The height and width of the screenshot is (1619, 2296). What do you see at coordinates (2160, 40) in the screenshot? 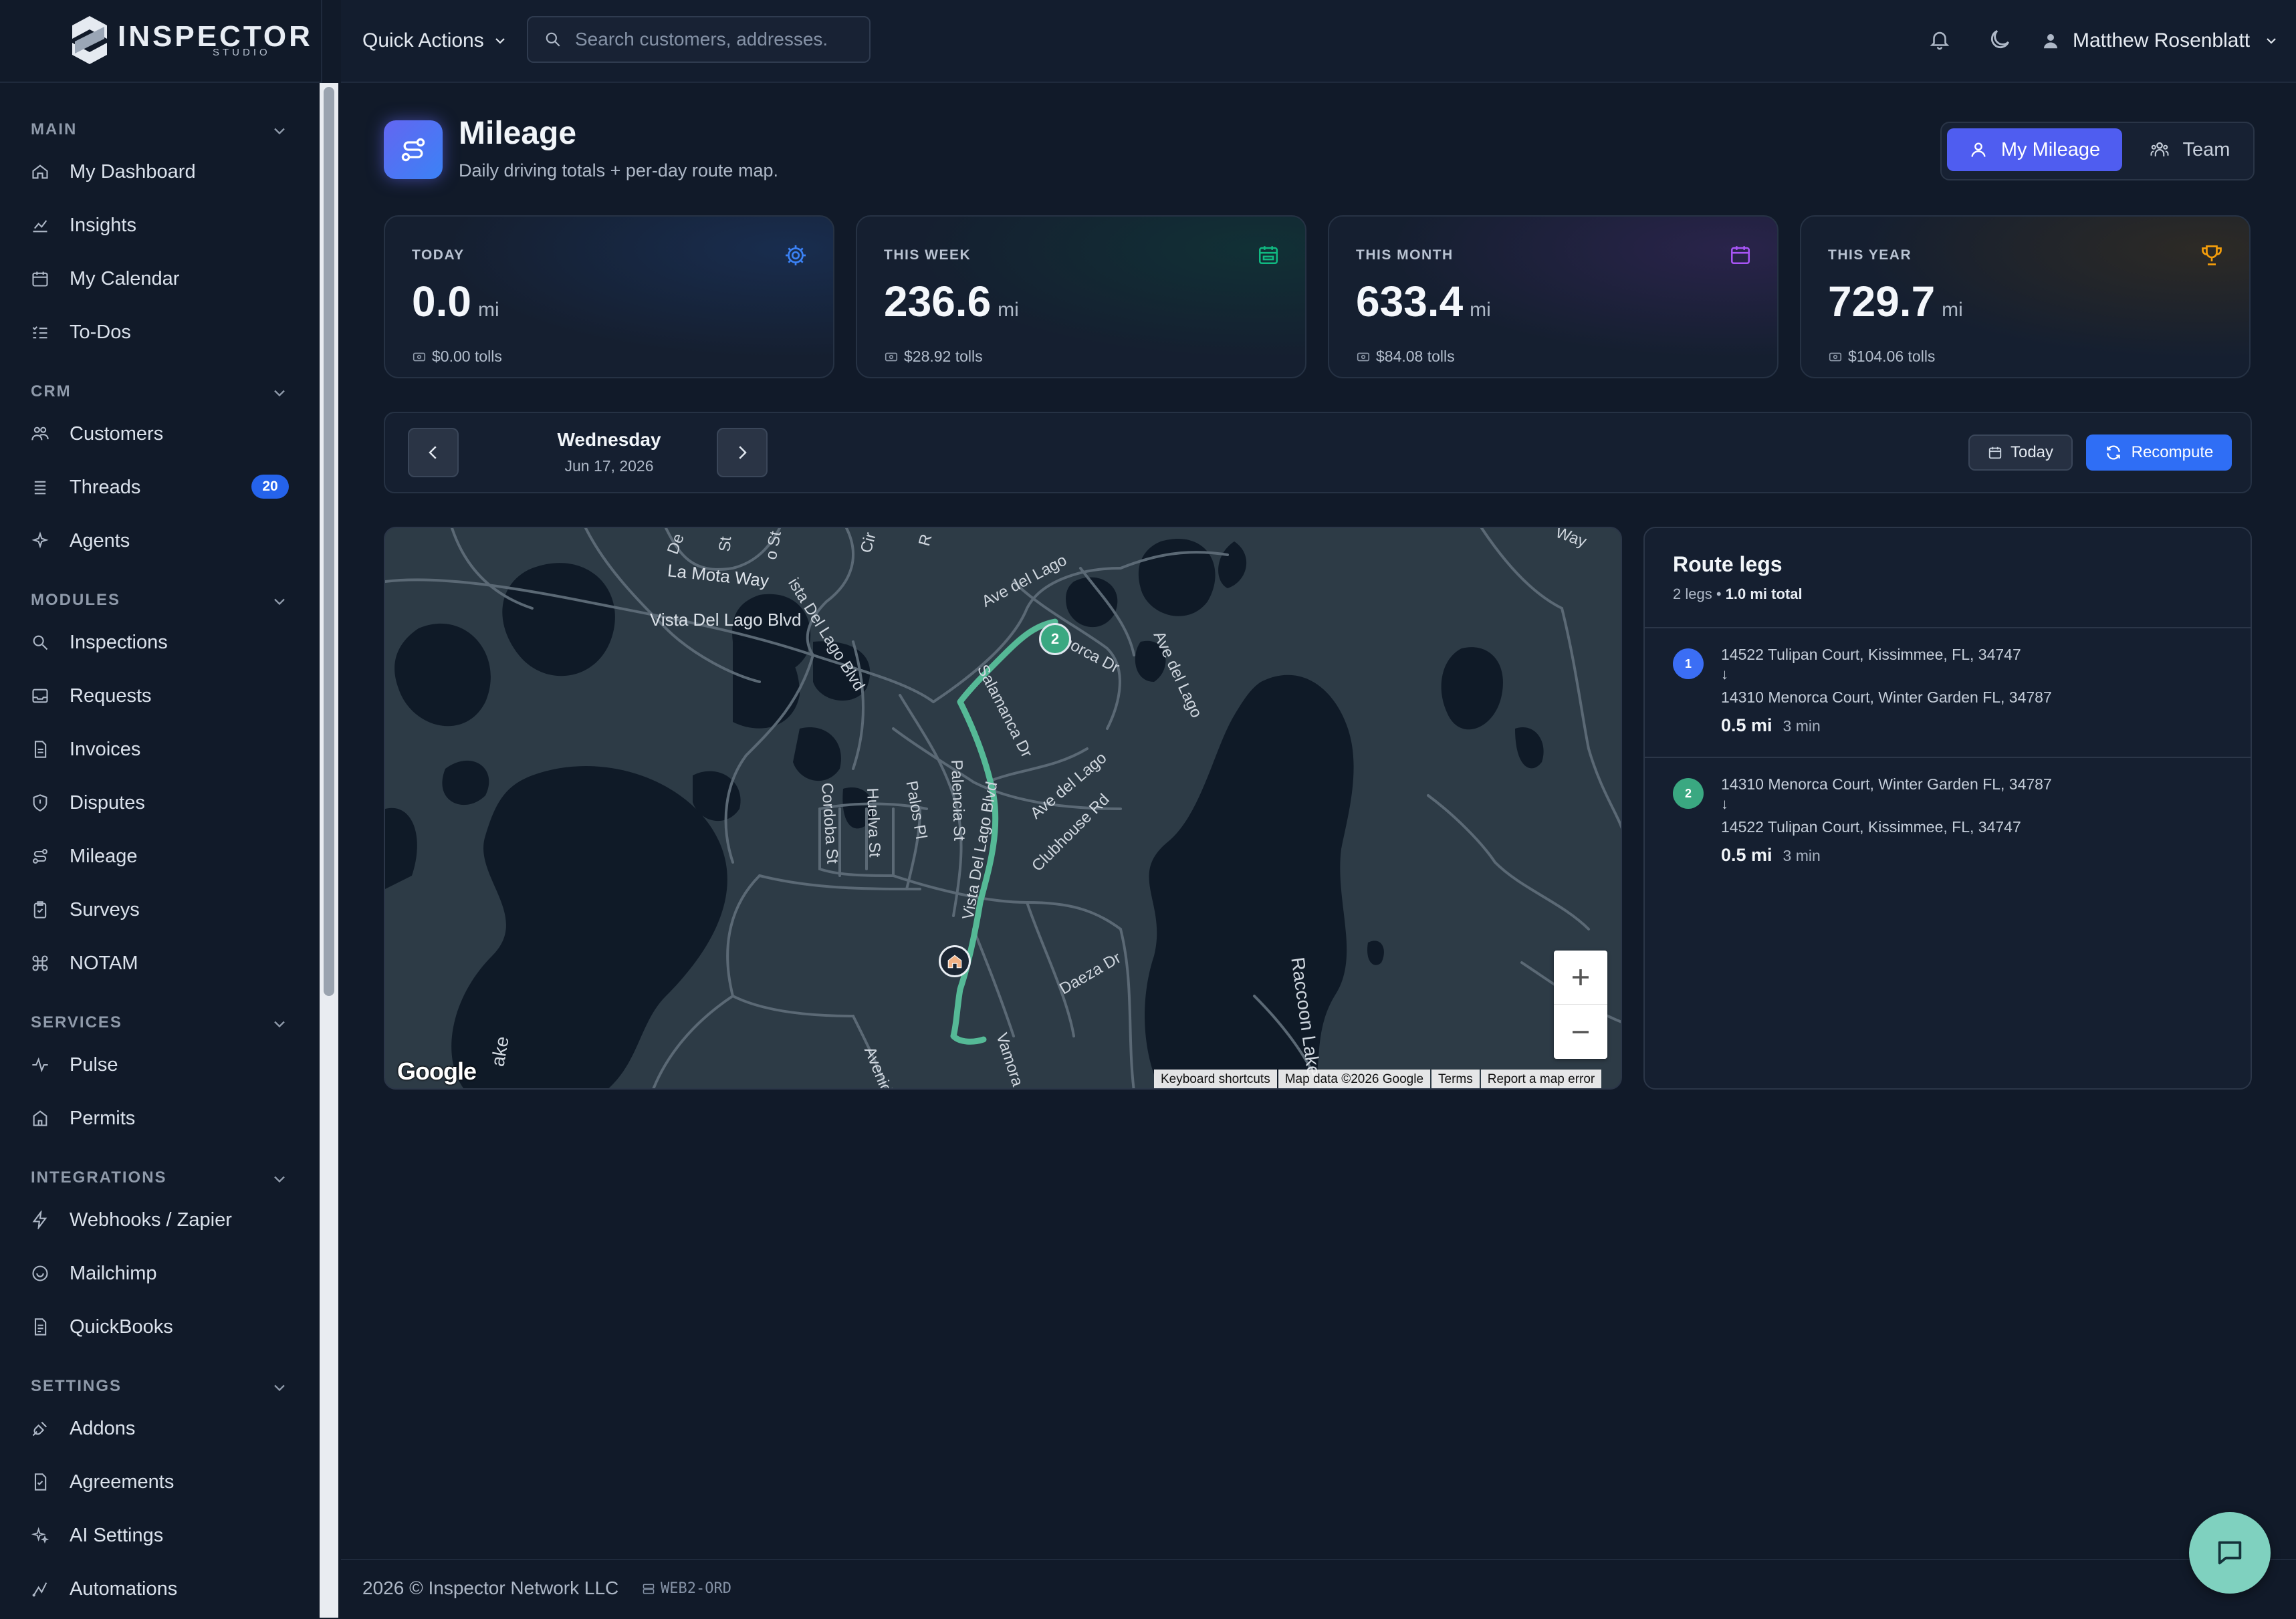
I see `user-menu: Matthew Rosenblatt` at bounding box center [2160, 40].